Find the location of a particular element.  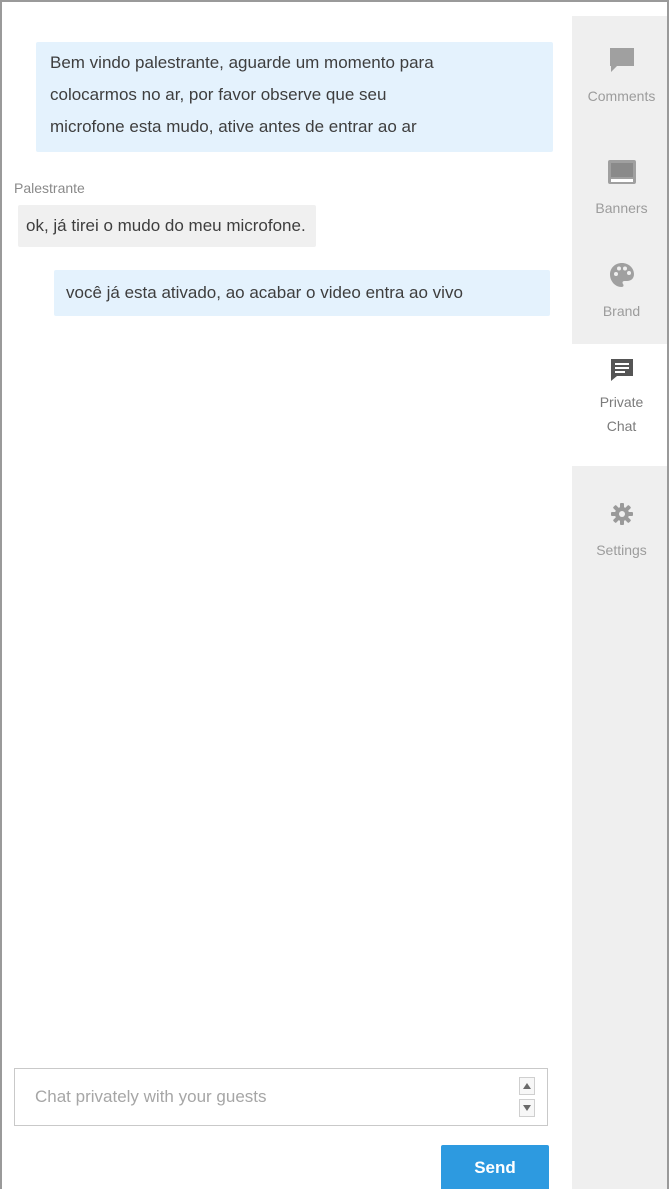

input-spinner is located at coordinates (527, 1097).